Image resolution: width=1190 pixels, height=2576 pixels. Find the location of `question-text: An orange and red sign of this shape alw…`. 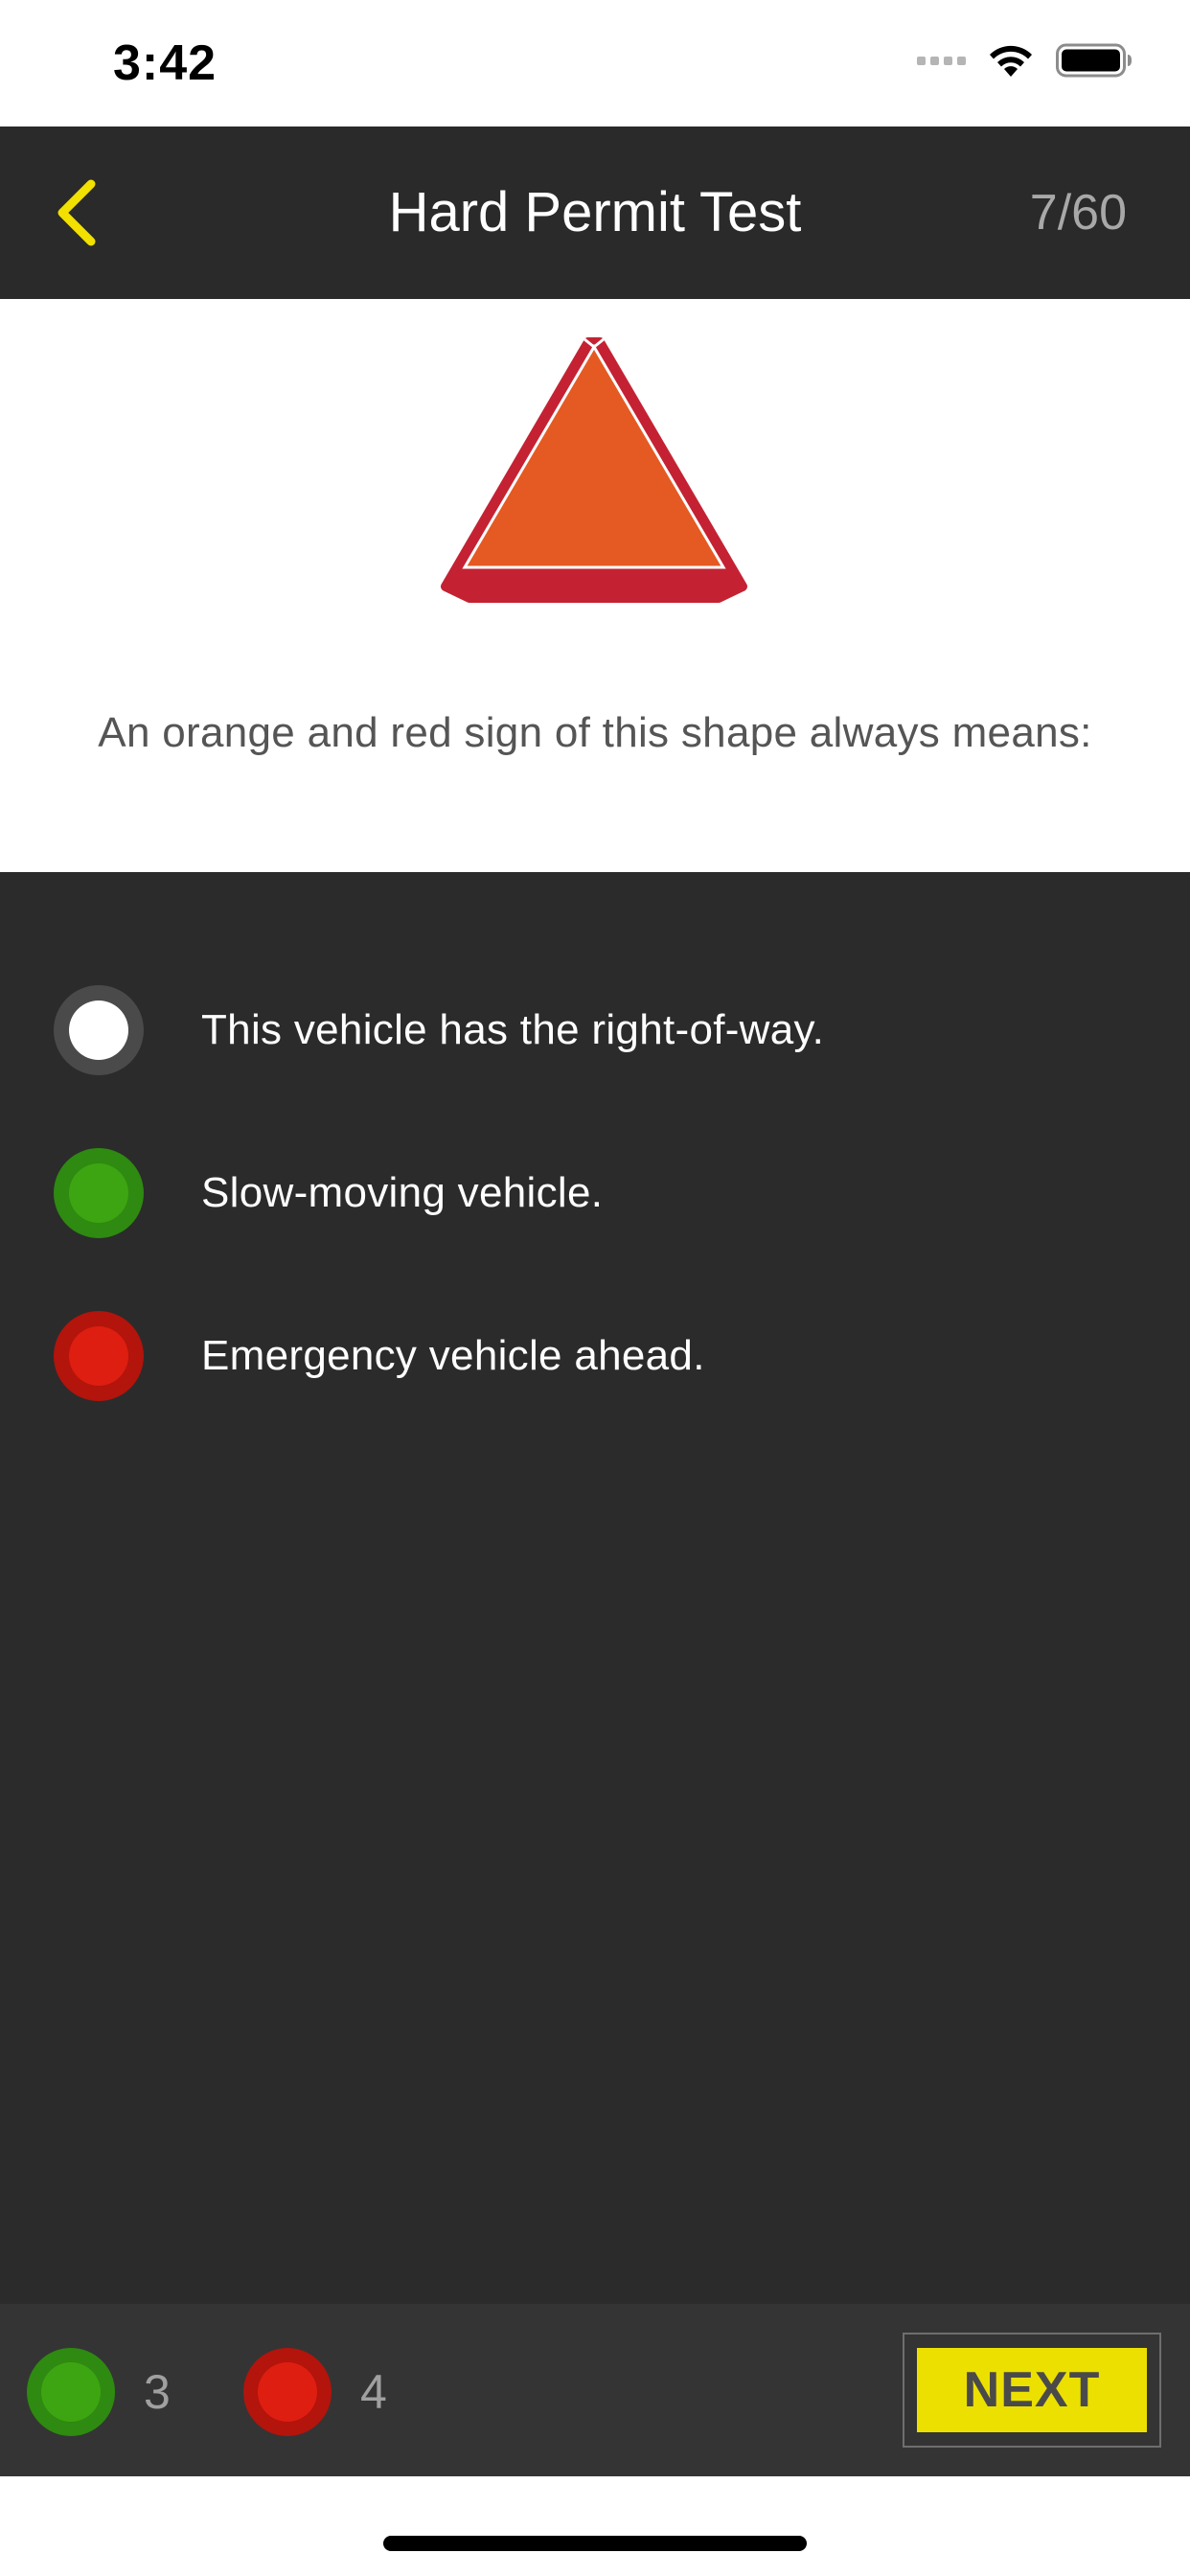

question-text: An orange and red sign of this shape alw… is located at coordinates (595, 732).